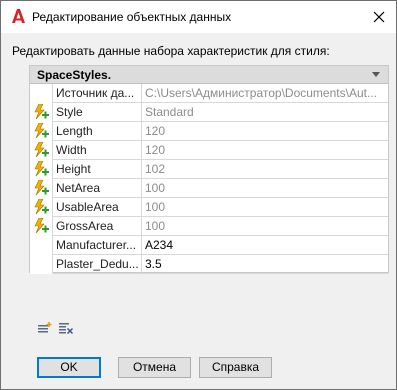 This screenshot has height=390, width=397. Describe the element at coordinates (74, 75) in the screenshot. I see `property-set-name: SpaceStyles.` at that location.